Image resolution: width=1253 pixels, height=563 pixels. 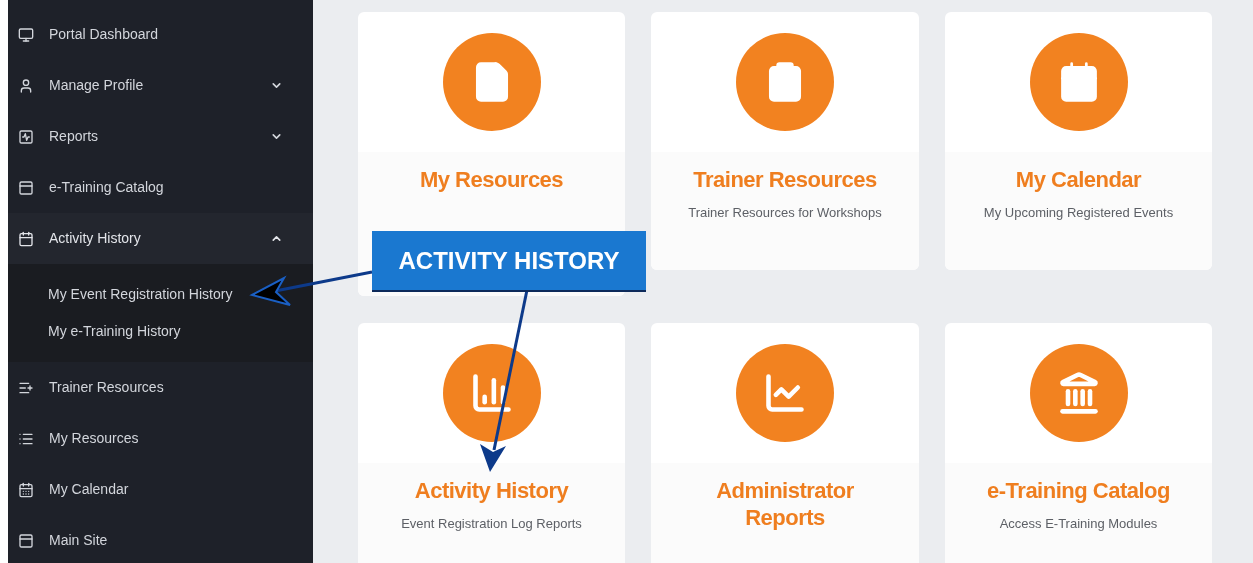 What do you see at coordinates (160, 331) in the screenshot?
I see `submenu-item: My e-Training History` at bounding box center [160, 331].